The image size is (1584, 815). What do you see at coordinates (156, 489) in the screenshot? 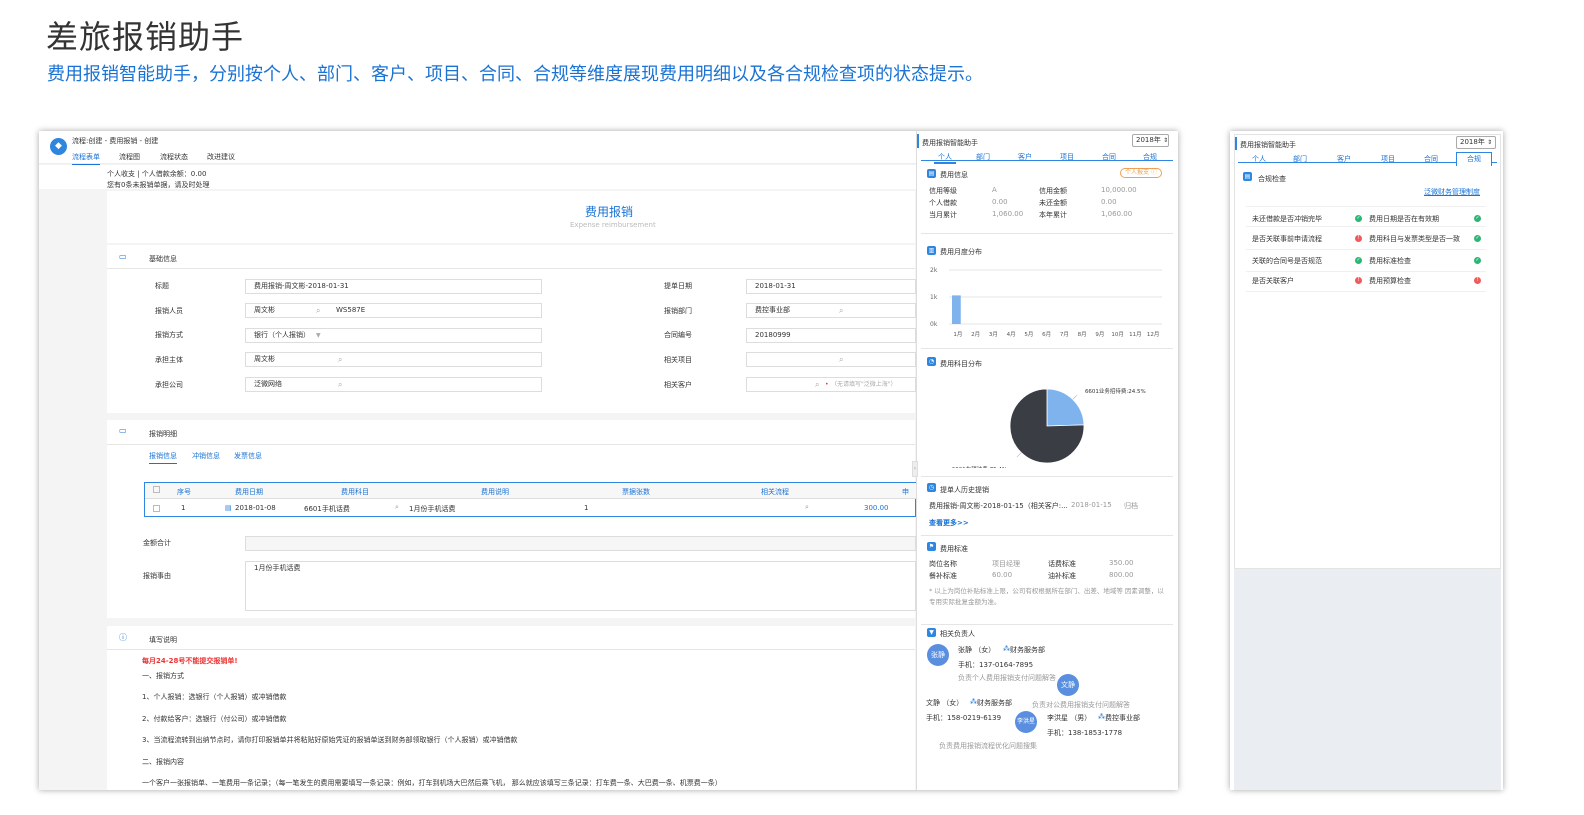
I see `header-checkbox` at bounding box center [156, 489].